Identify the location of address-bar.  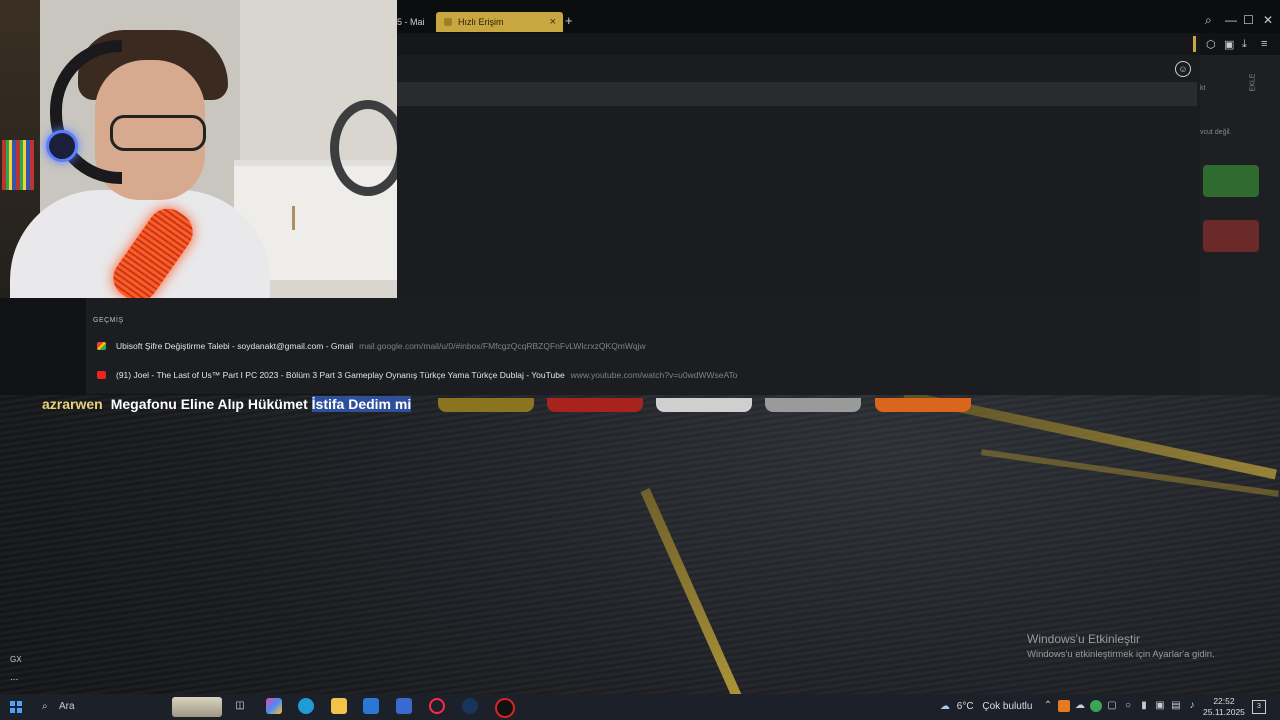
(798, 44).